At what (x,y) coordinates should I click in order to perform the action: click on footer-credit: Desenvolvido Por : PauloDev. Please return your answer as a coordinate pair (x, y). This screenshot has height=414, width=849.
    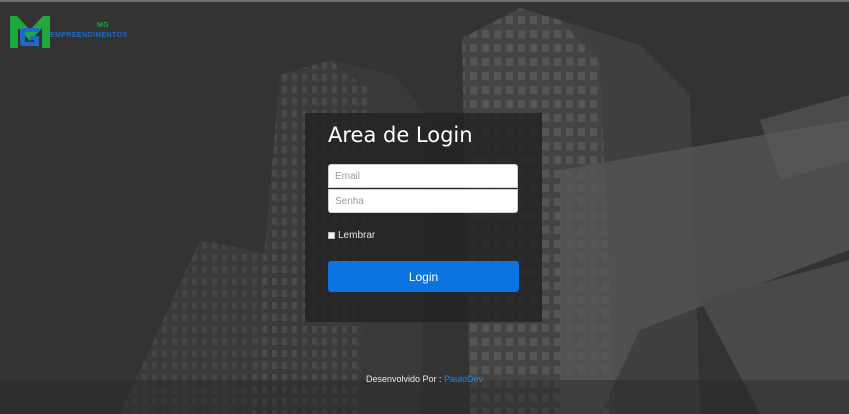
    Looking at the image, I should click on (424, 379).